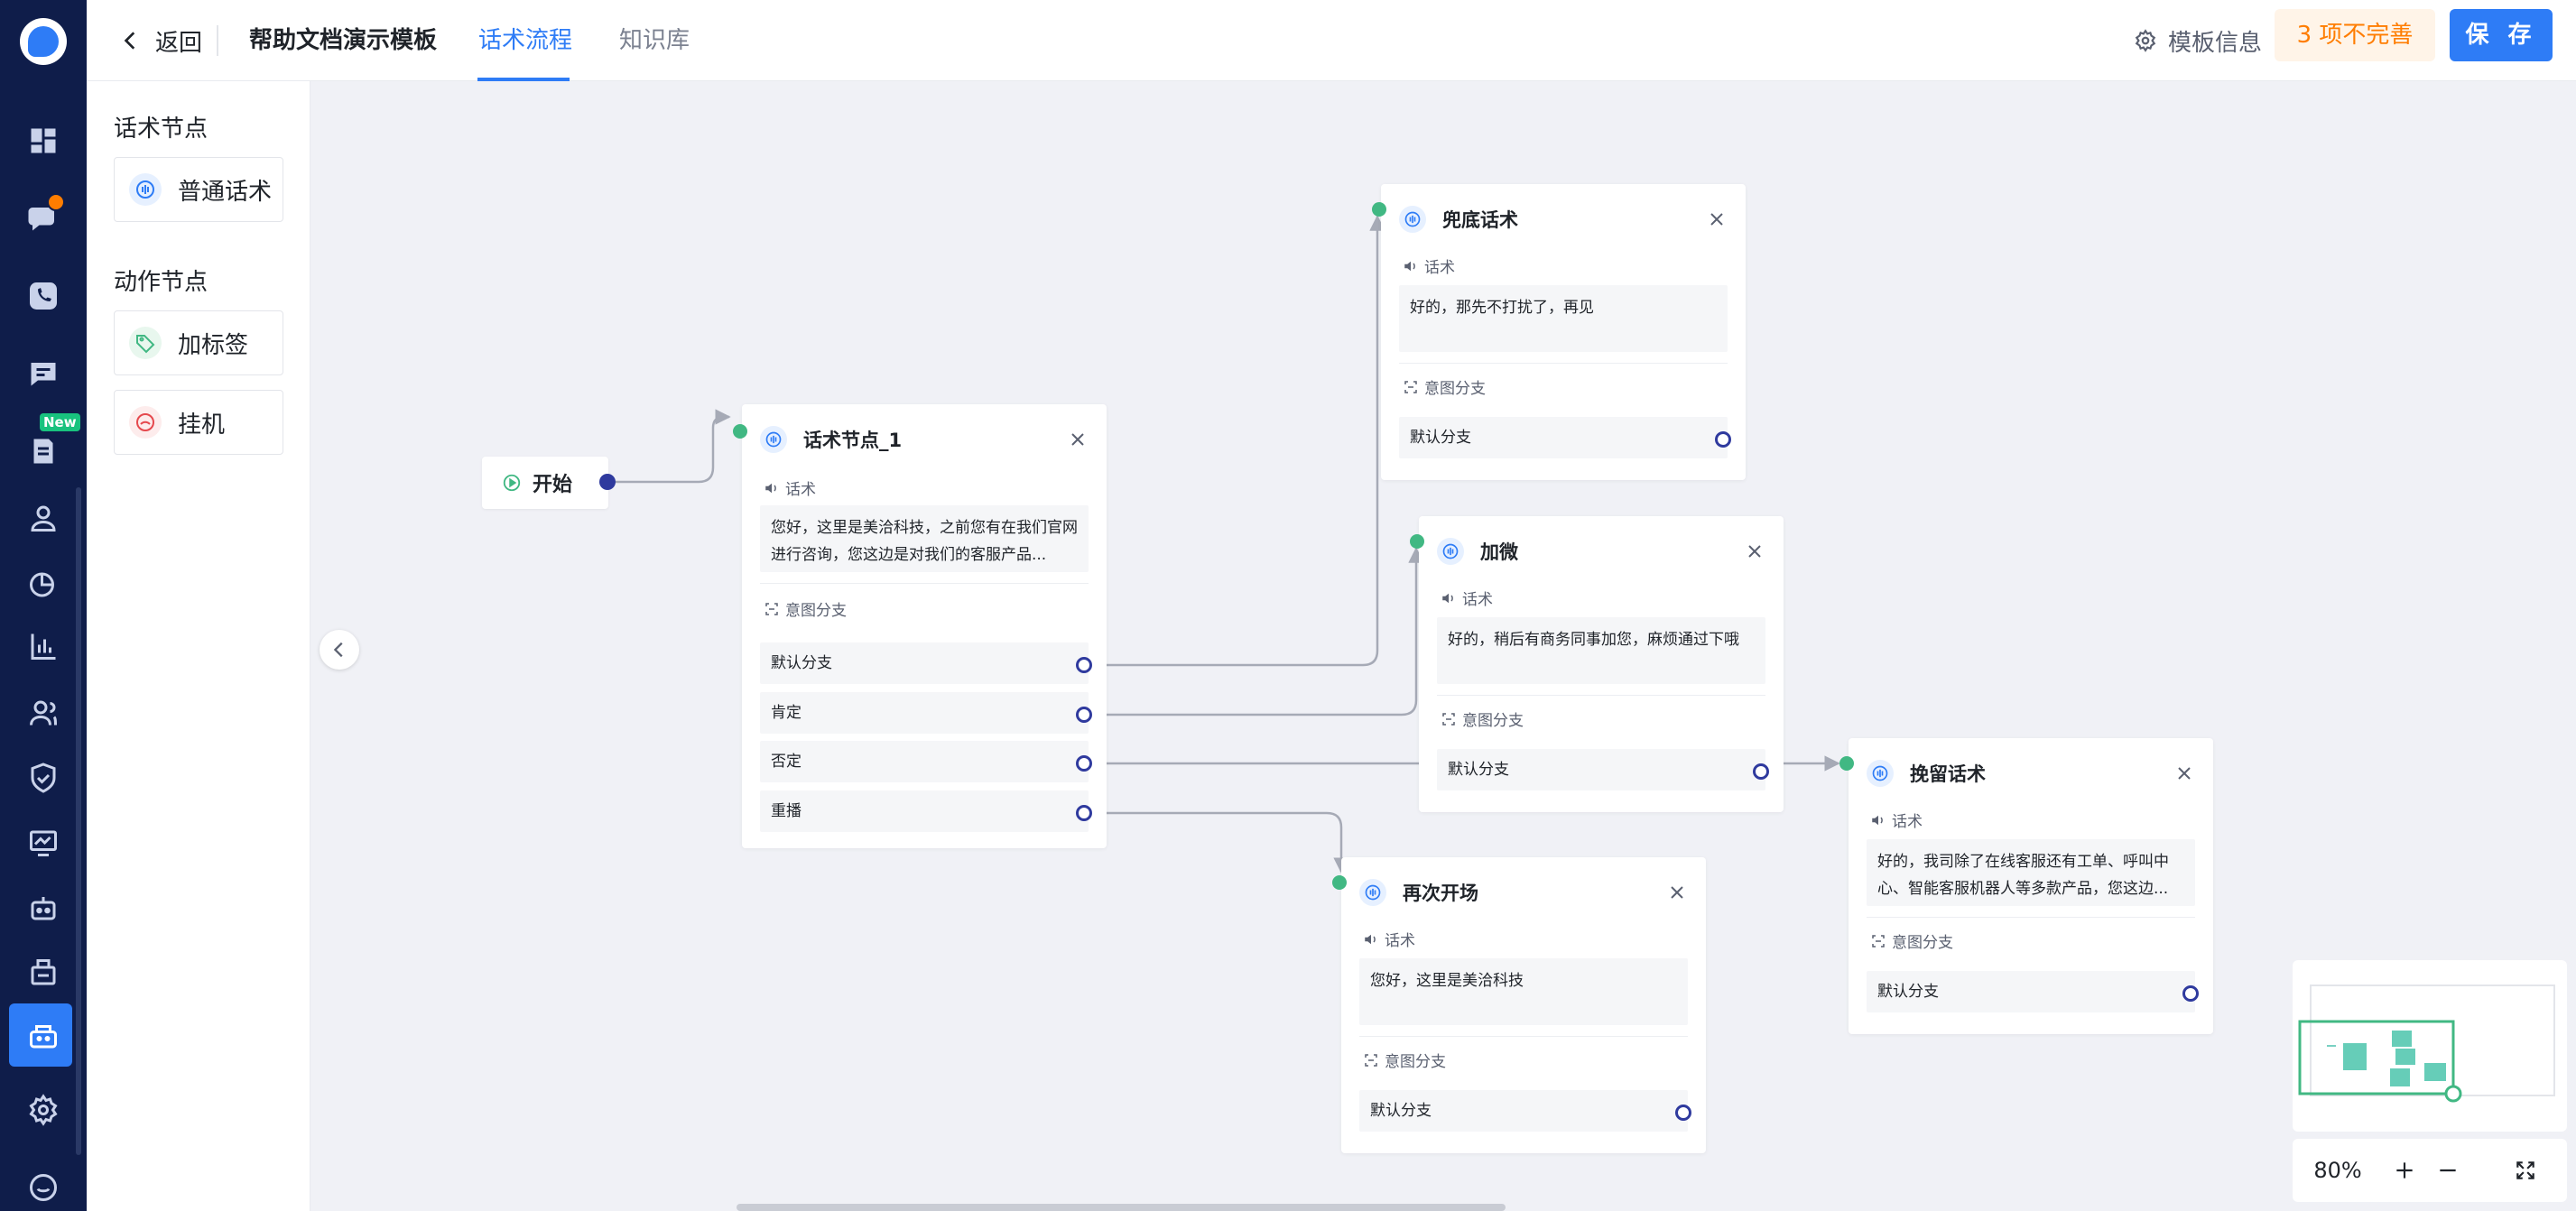  Describe the element at coordinates (1258, 632) in the screenshot. I see `edge-affirm-to-wechat` at that location.